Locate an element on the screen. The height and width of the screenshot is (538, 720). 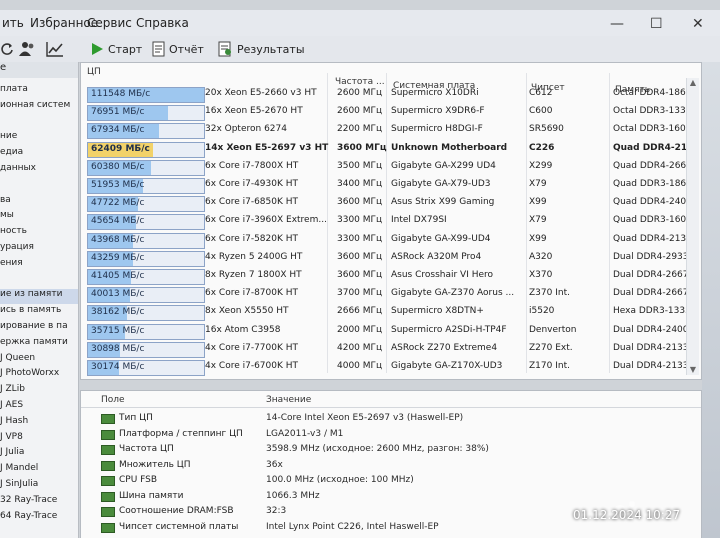
cell-frequency: 4000 МГц is located at coordinates (360, 366).